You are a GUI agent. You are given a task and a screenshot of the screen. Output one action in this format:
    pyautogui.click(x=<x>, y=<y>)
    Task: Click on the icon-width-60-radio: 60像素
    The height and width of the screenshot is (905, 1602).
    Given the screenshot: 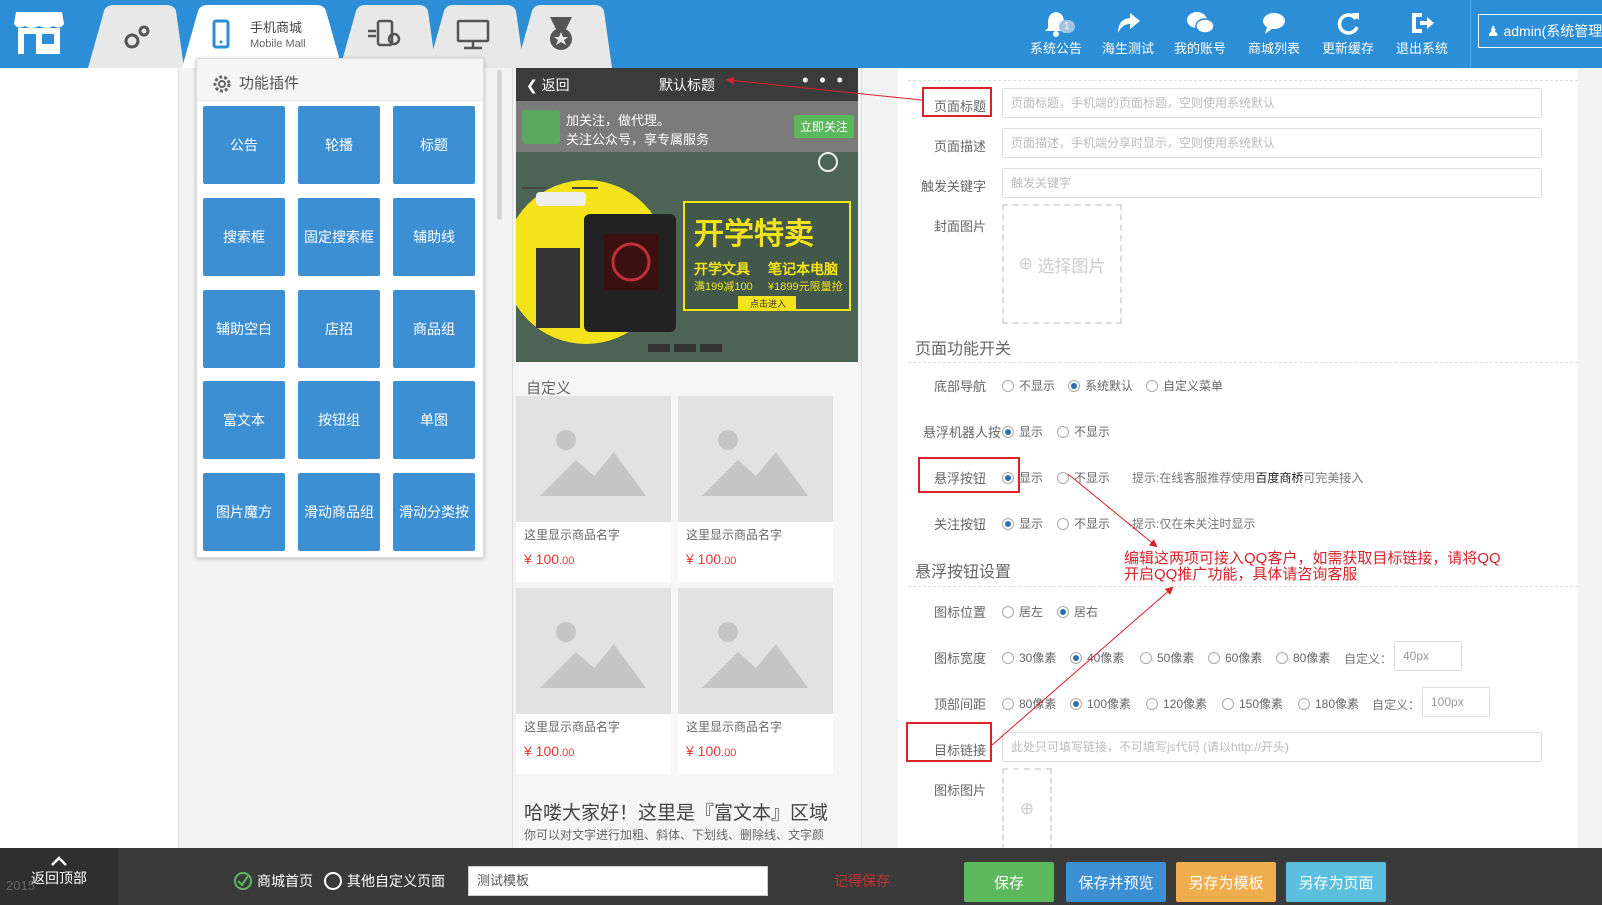 What is the action you would take?
    pyautogui.click(x=1235, y=657)
    